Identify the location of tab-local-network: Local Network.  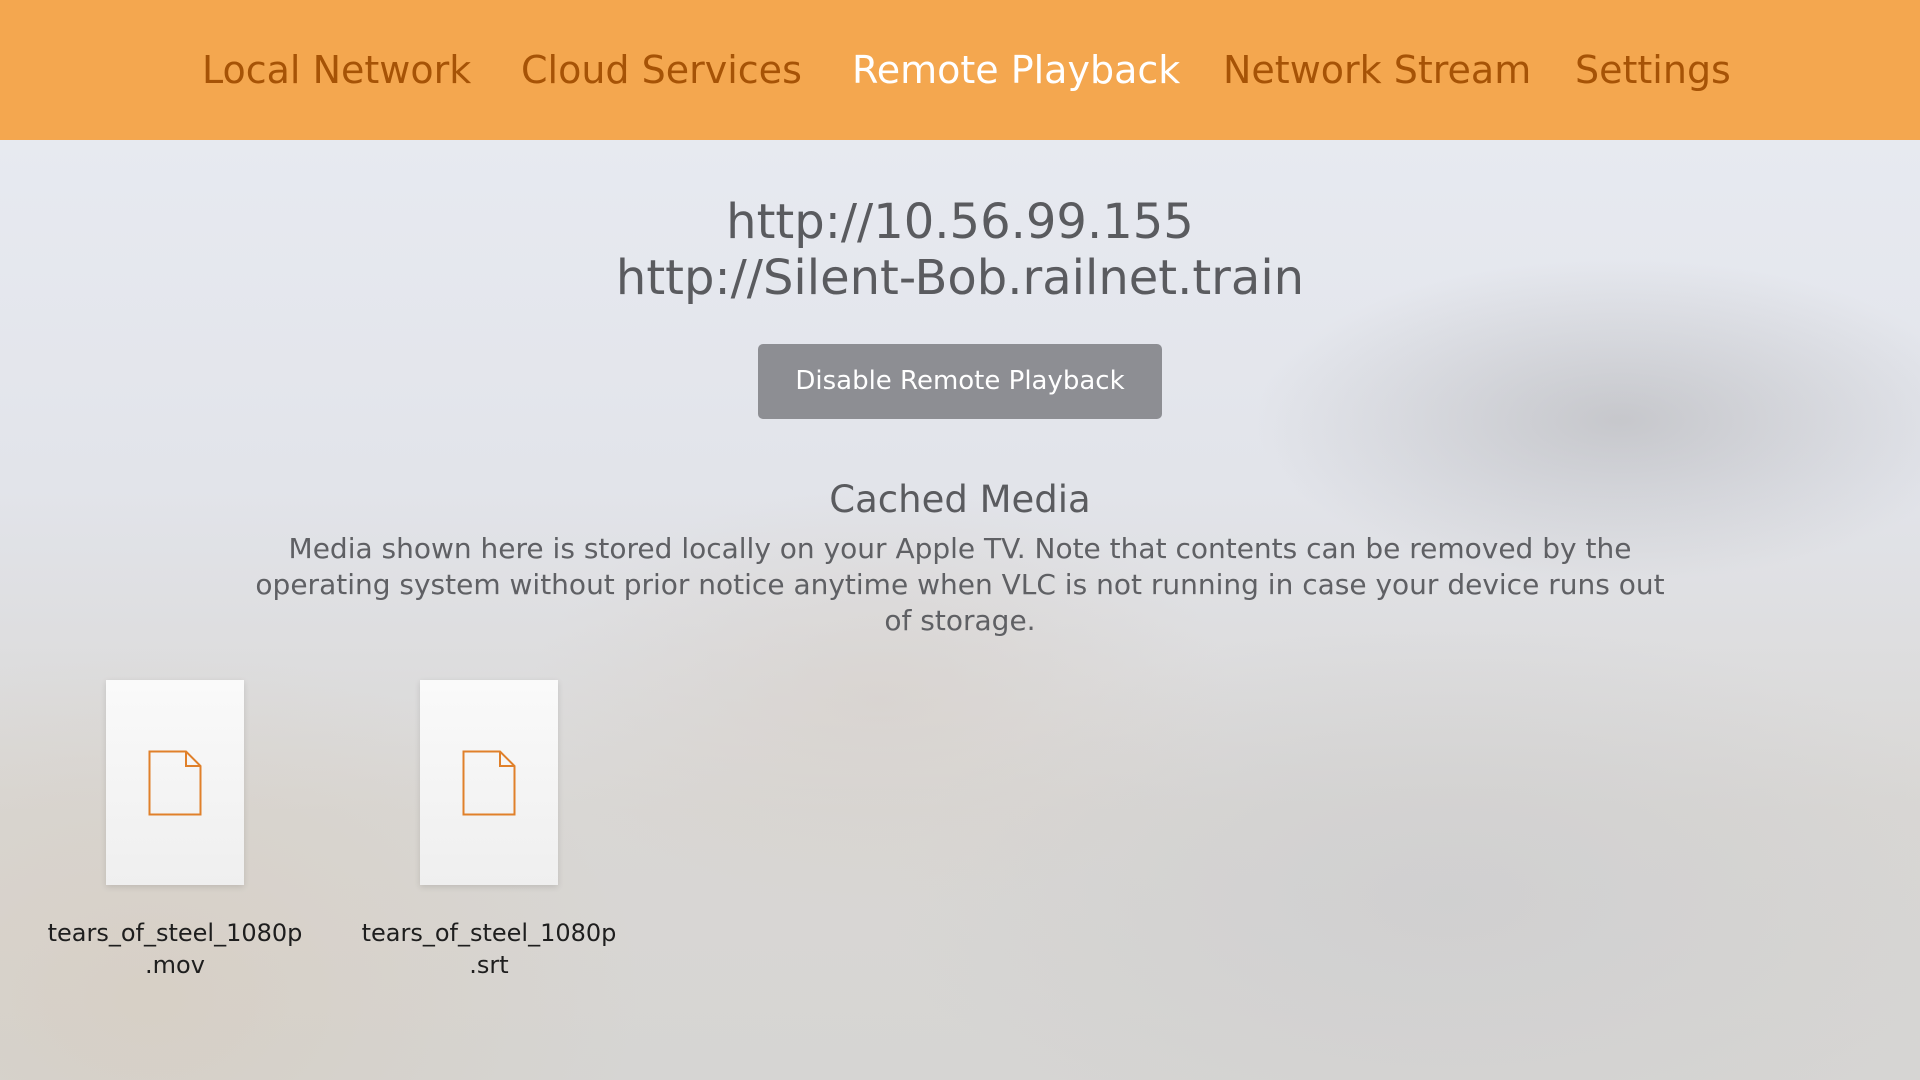
(336, 70).